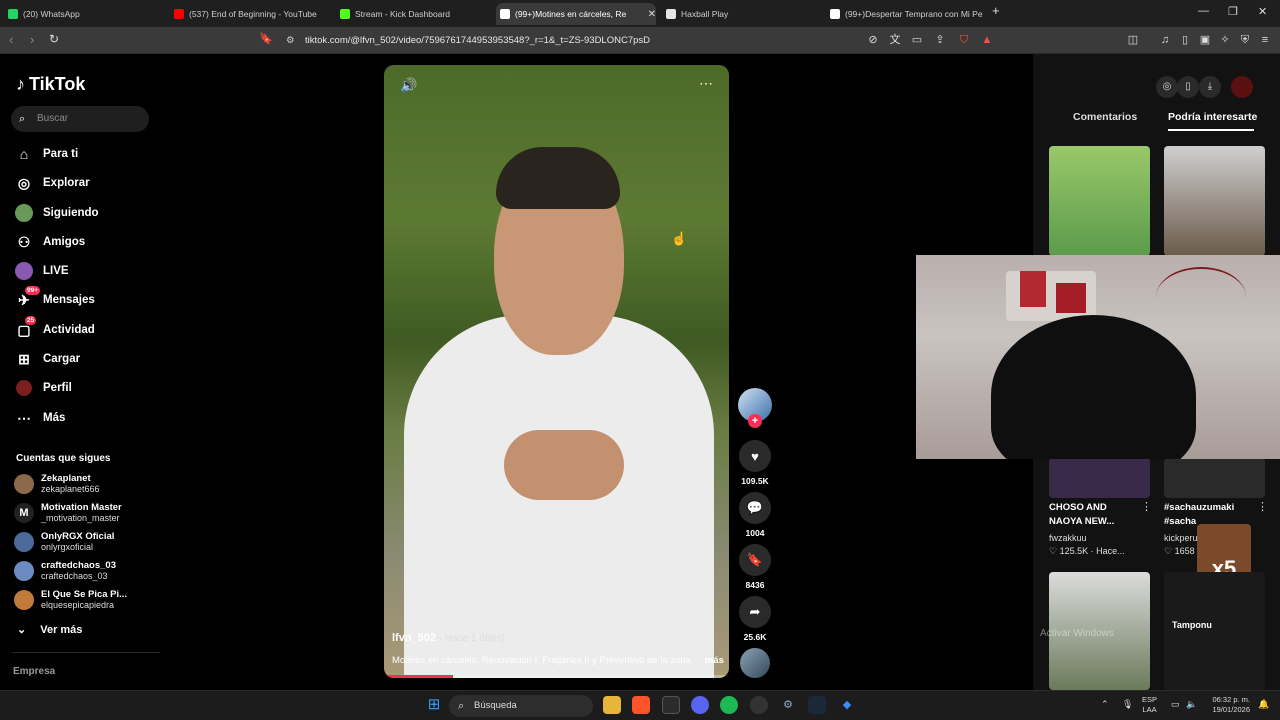 The width and height of the screenshot is (1280, 720). What do you see at coordinates (641, 705) in the screenshot?
I see `brave-browser-icon` at bounding box center [641, 705].